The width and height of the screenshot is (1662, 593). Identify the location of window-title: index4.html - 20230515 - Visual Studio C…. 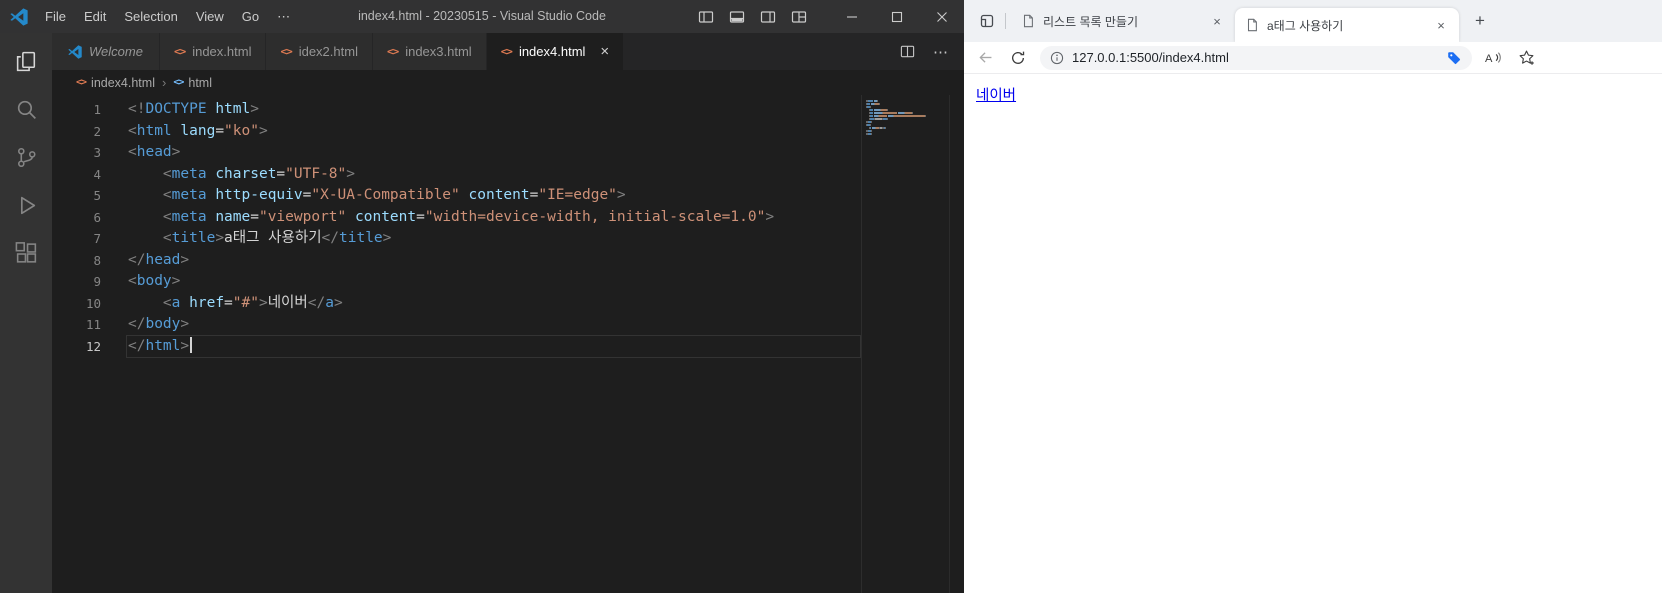
(482, 16).